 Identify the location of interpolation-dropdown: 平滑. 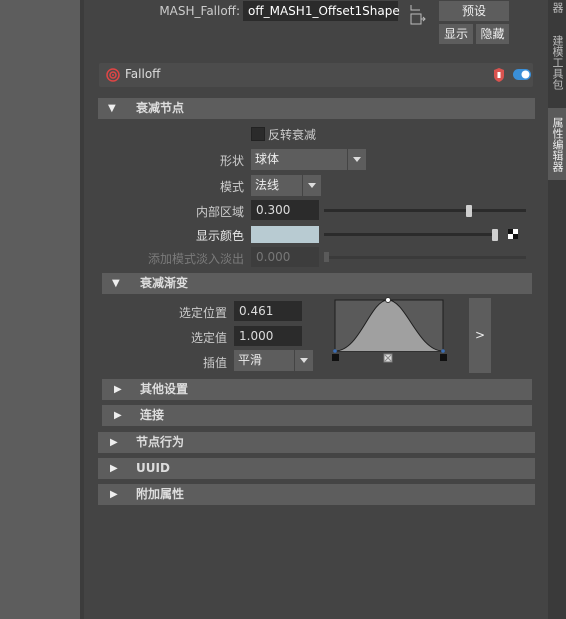
(264, 360).